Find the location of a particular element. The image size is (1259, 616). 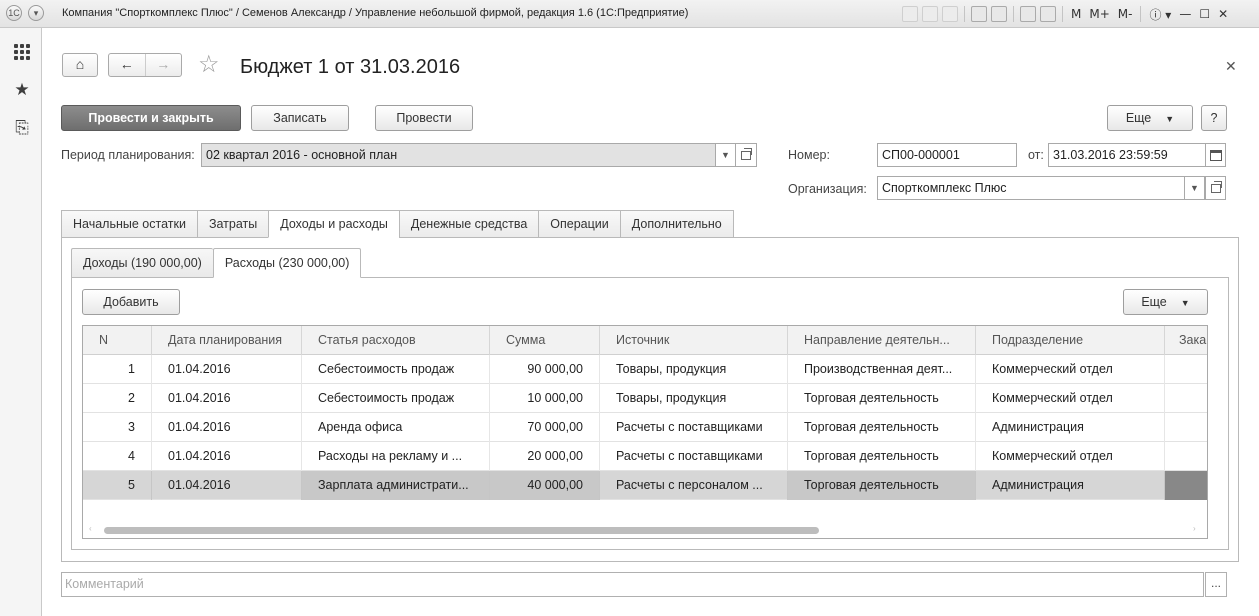

add-button: Добавить is located at coordinates (131, 302).